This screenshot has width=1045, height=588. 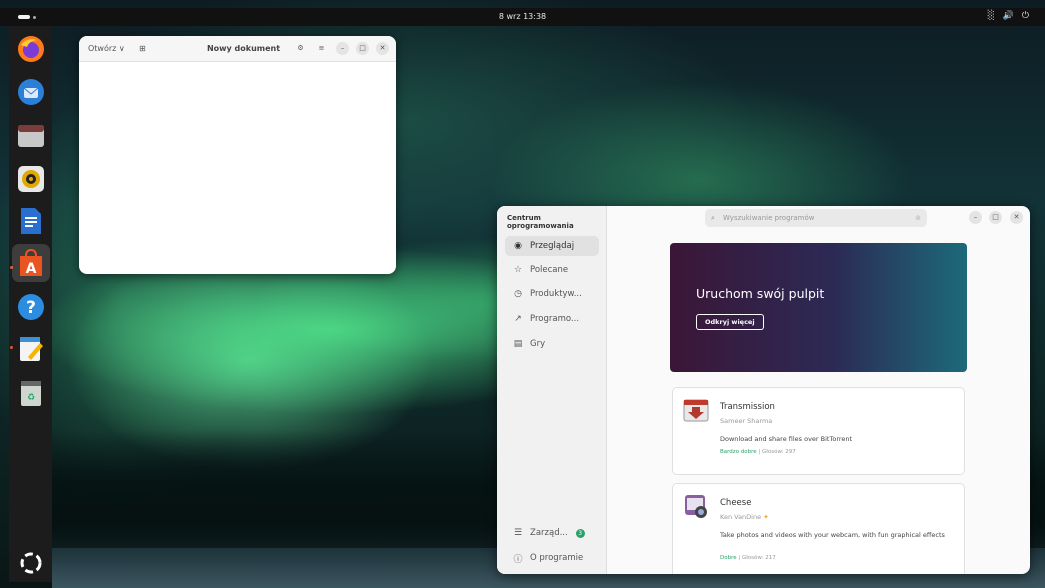 I want to click on nav-label: Polecane, so click(x=549, y=270).